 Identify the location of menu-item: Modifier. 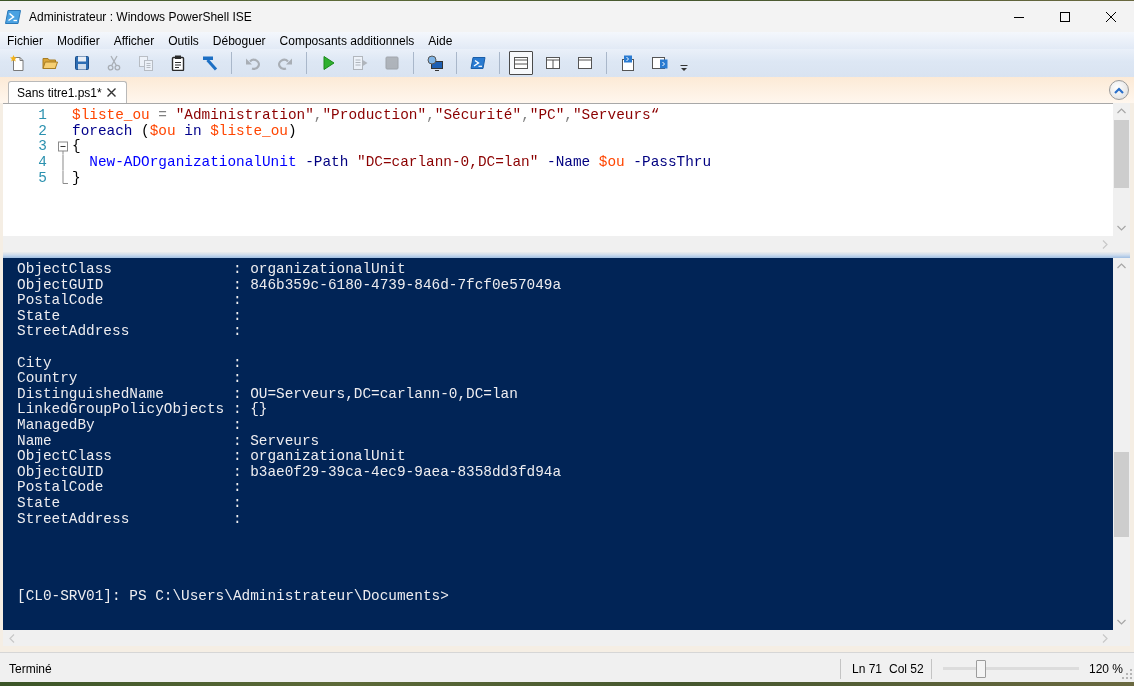
(78, 40).